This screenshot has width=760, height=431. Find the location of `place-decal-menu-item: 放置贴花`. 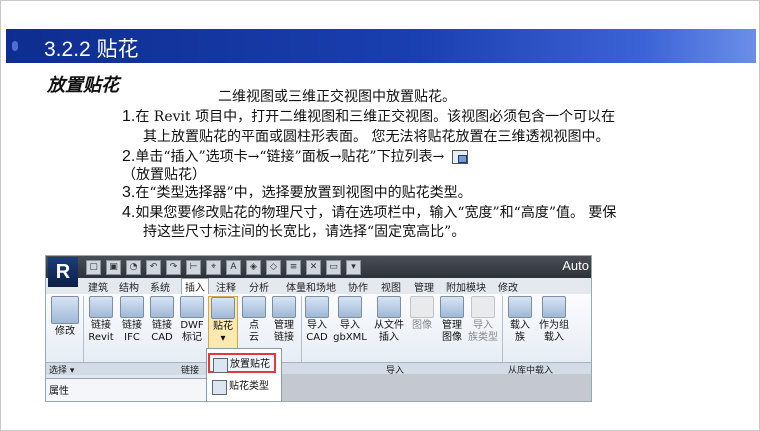

place-decal-menu-item: 放置贴花 is located at coordinates (242, 363).